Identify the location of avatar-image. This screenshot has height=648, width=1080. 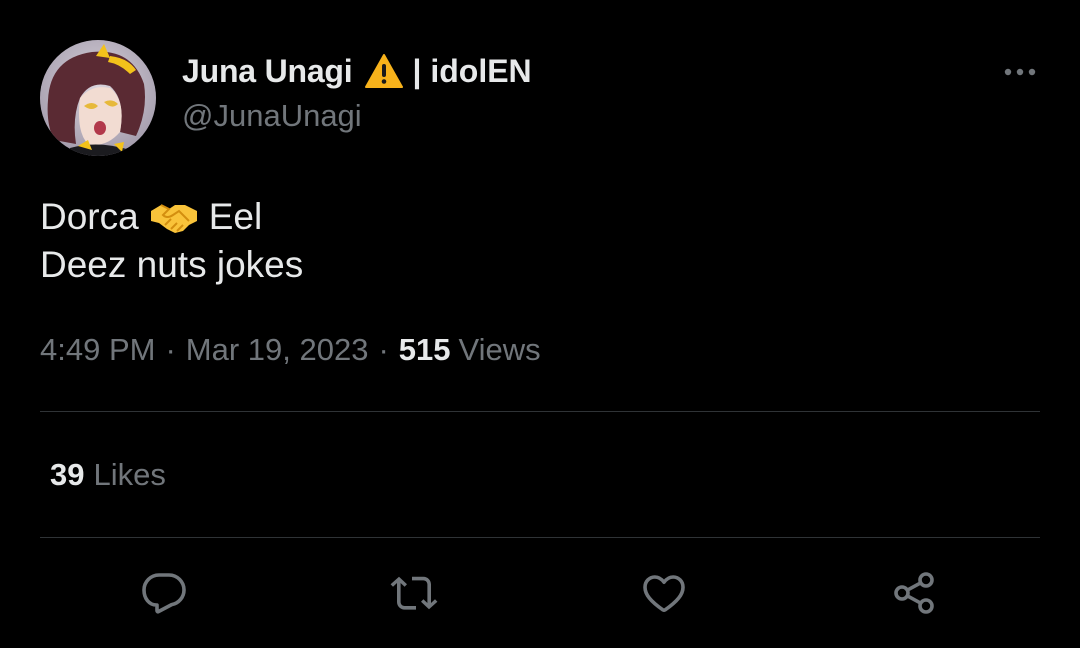
(98, 98).